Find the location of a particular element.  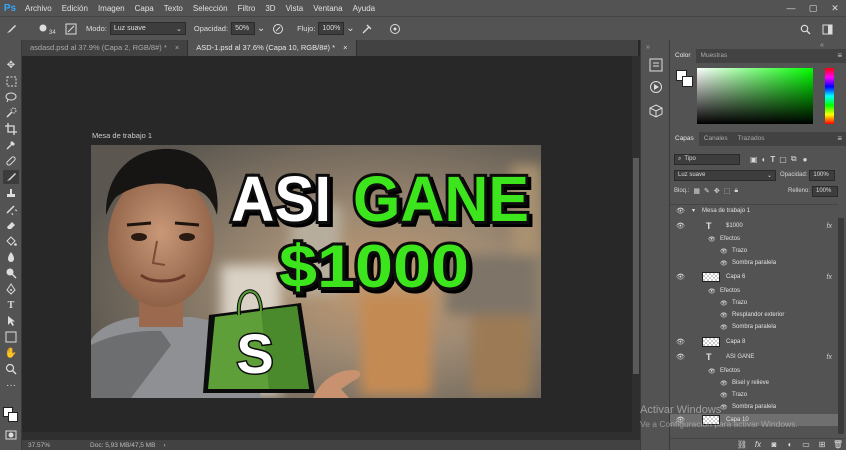

menu-archivo: Archivo is located at coordinates (38, 8).